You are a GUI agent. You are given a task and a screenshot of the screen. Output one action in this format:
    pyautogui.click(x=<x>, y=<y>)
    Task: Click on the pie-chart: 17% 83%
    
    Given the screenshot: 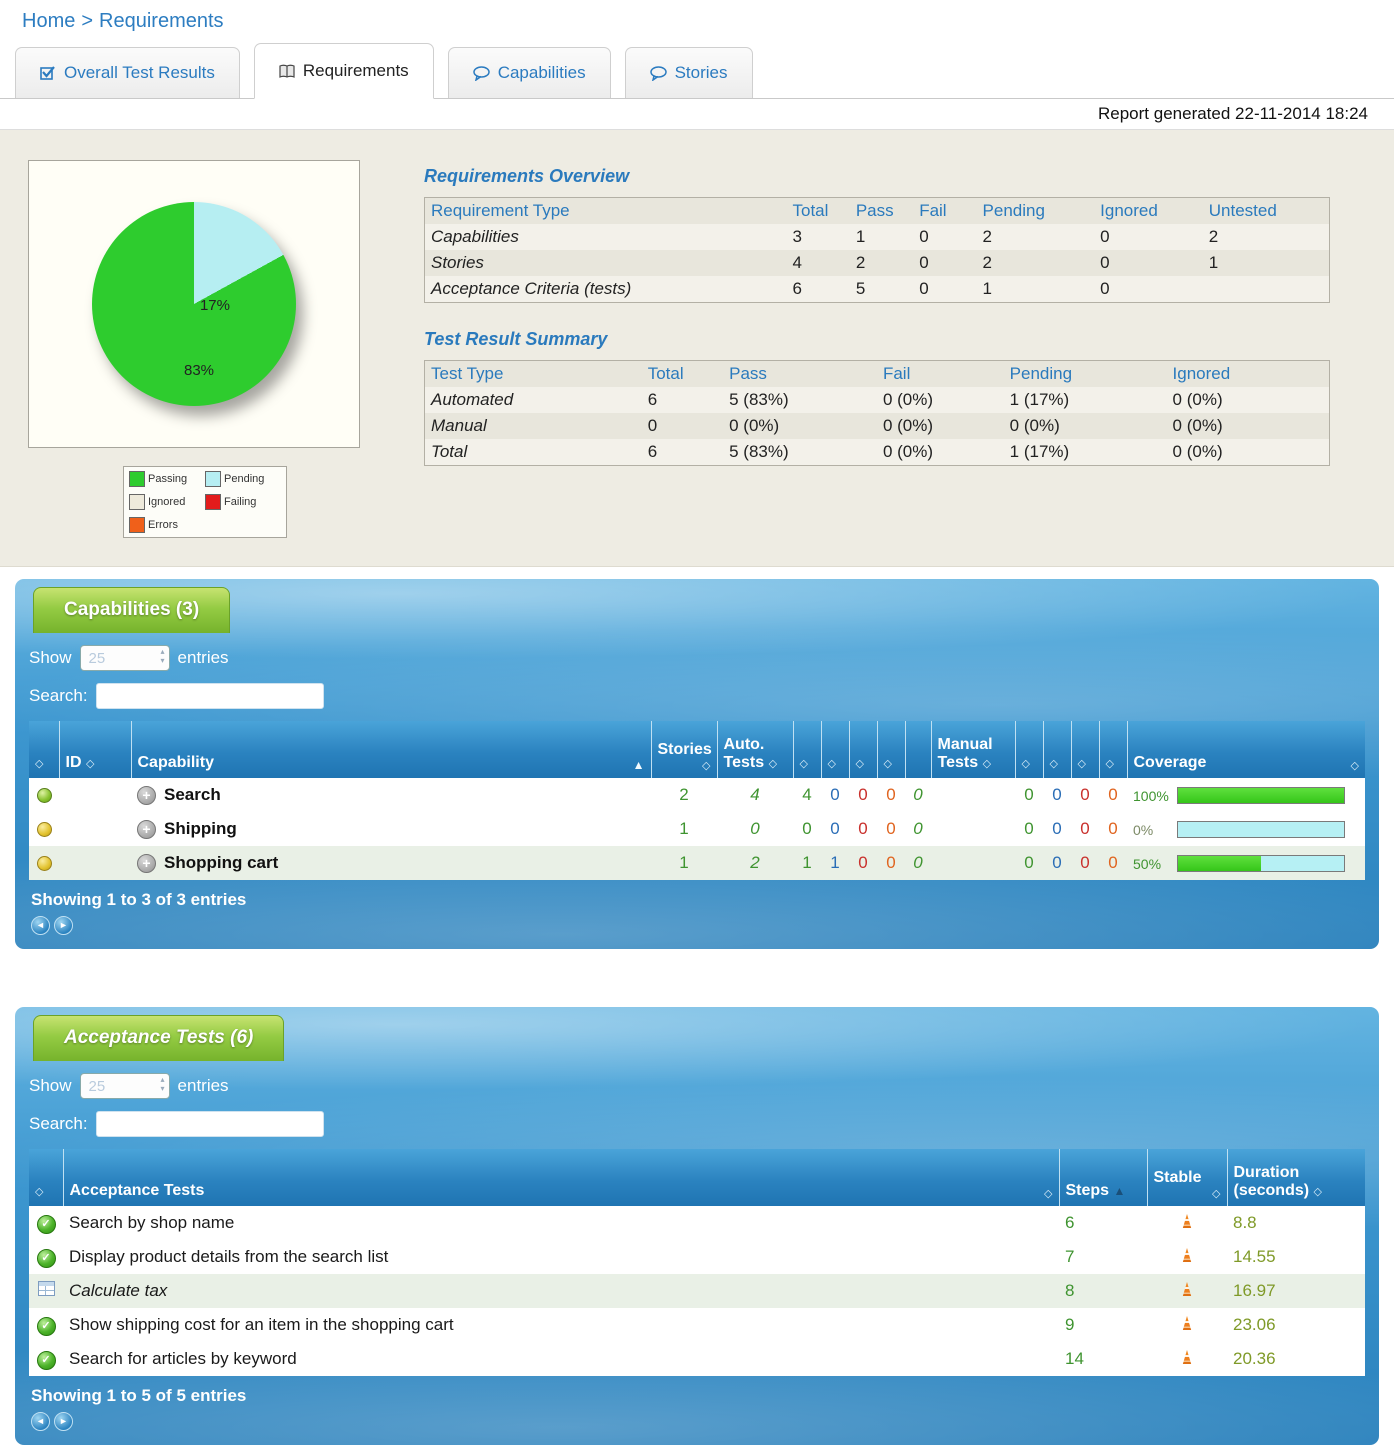 What is the action you would take?
    pyautogui.click(x=194, y=304)
    